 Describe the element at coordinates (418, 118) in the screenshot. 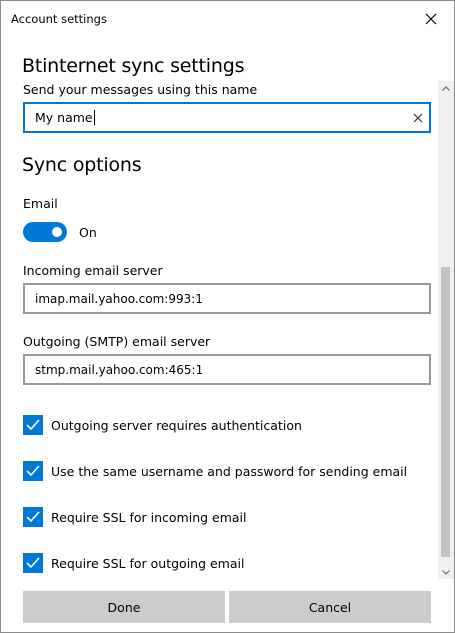

I see `clear-text-icon` at that location.